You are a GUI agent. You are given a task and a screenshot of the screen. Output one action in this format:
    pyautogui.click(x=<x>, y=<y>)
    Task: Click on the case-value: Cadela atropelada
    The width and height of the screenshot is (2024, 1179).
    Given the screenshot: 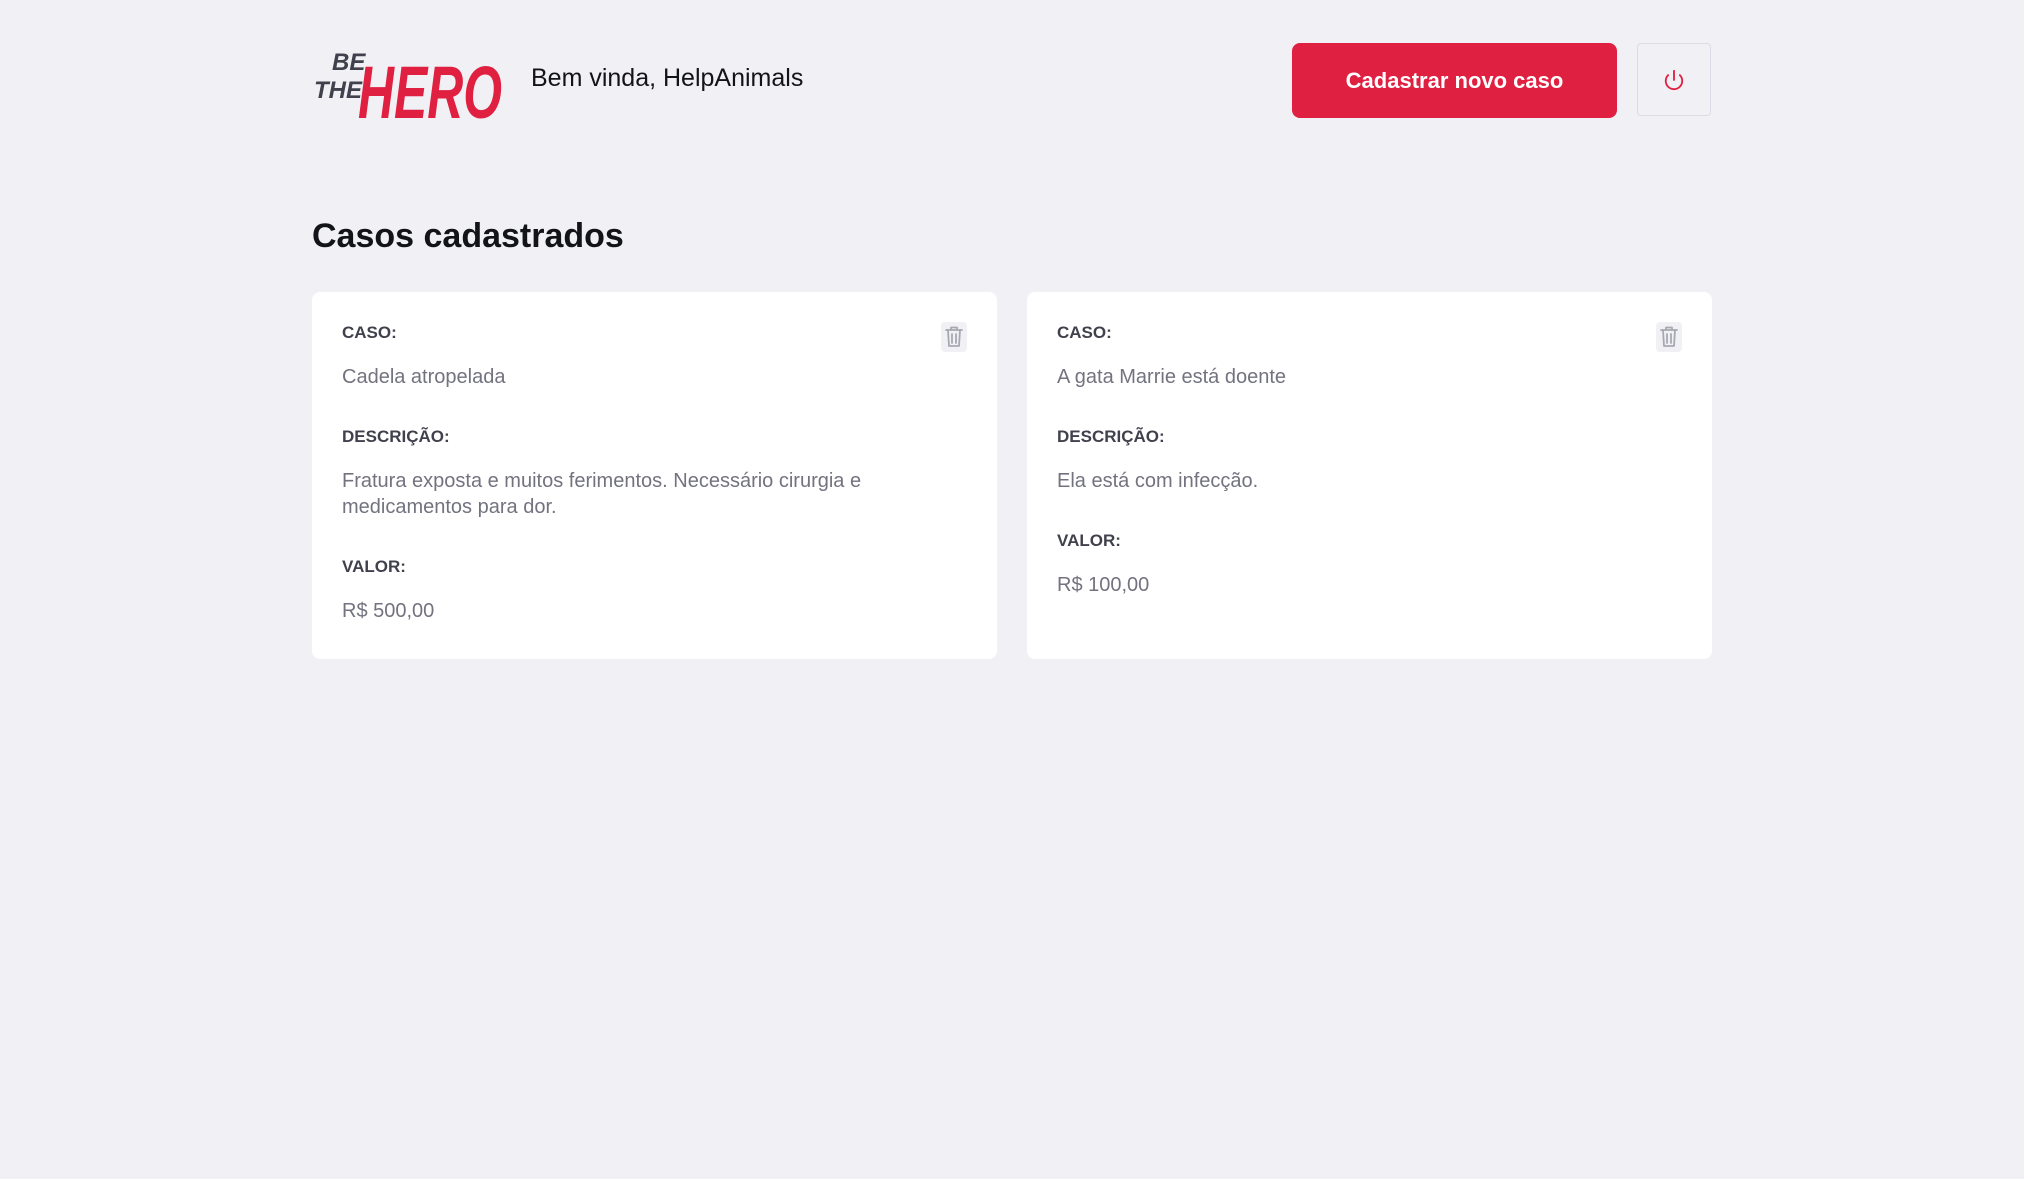 What is the action you would take?
    pyautogui.click(x=424, y=377)
    